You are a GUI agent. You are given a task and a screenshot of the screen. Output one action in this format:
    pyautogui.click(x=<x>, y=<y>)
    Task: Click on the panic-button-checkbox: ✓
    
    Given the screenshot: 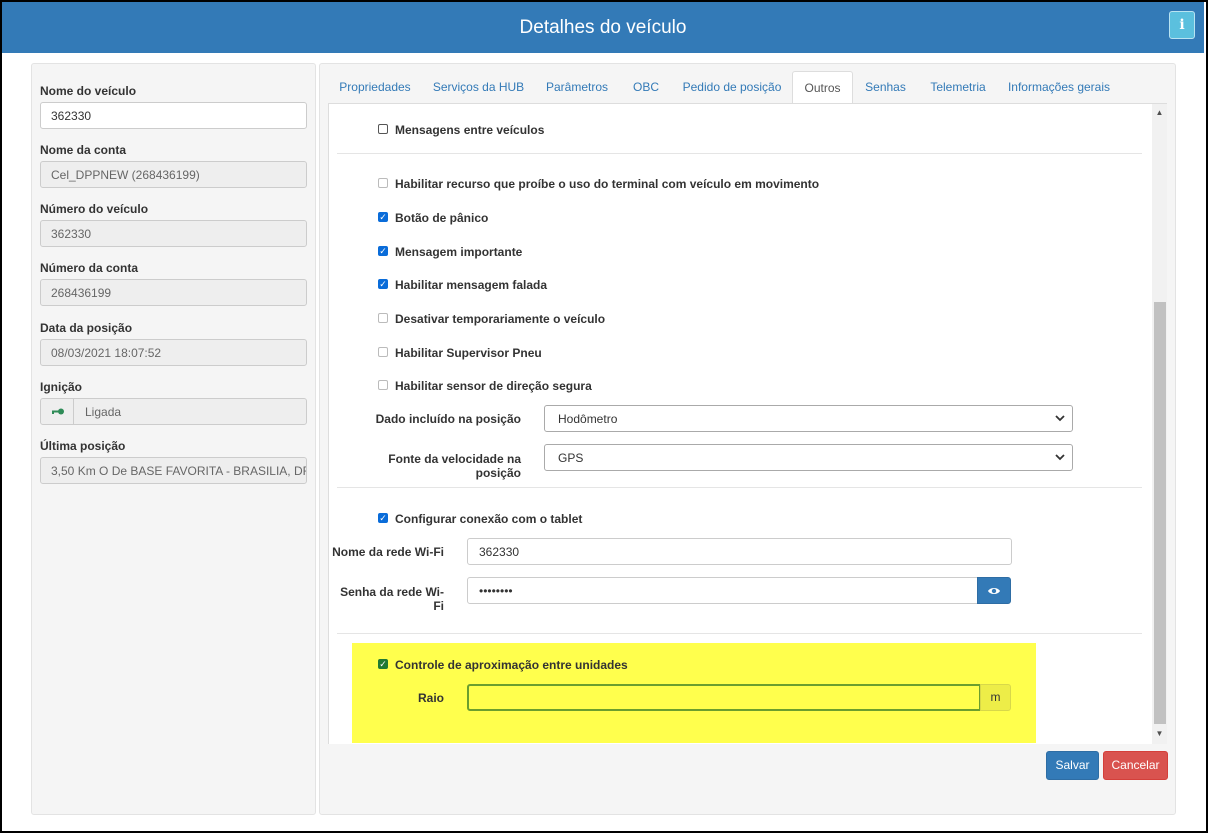 What is the action you would take?
    pyautogui.click(x=383, y=217)
    